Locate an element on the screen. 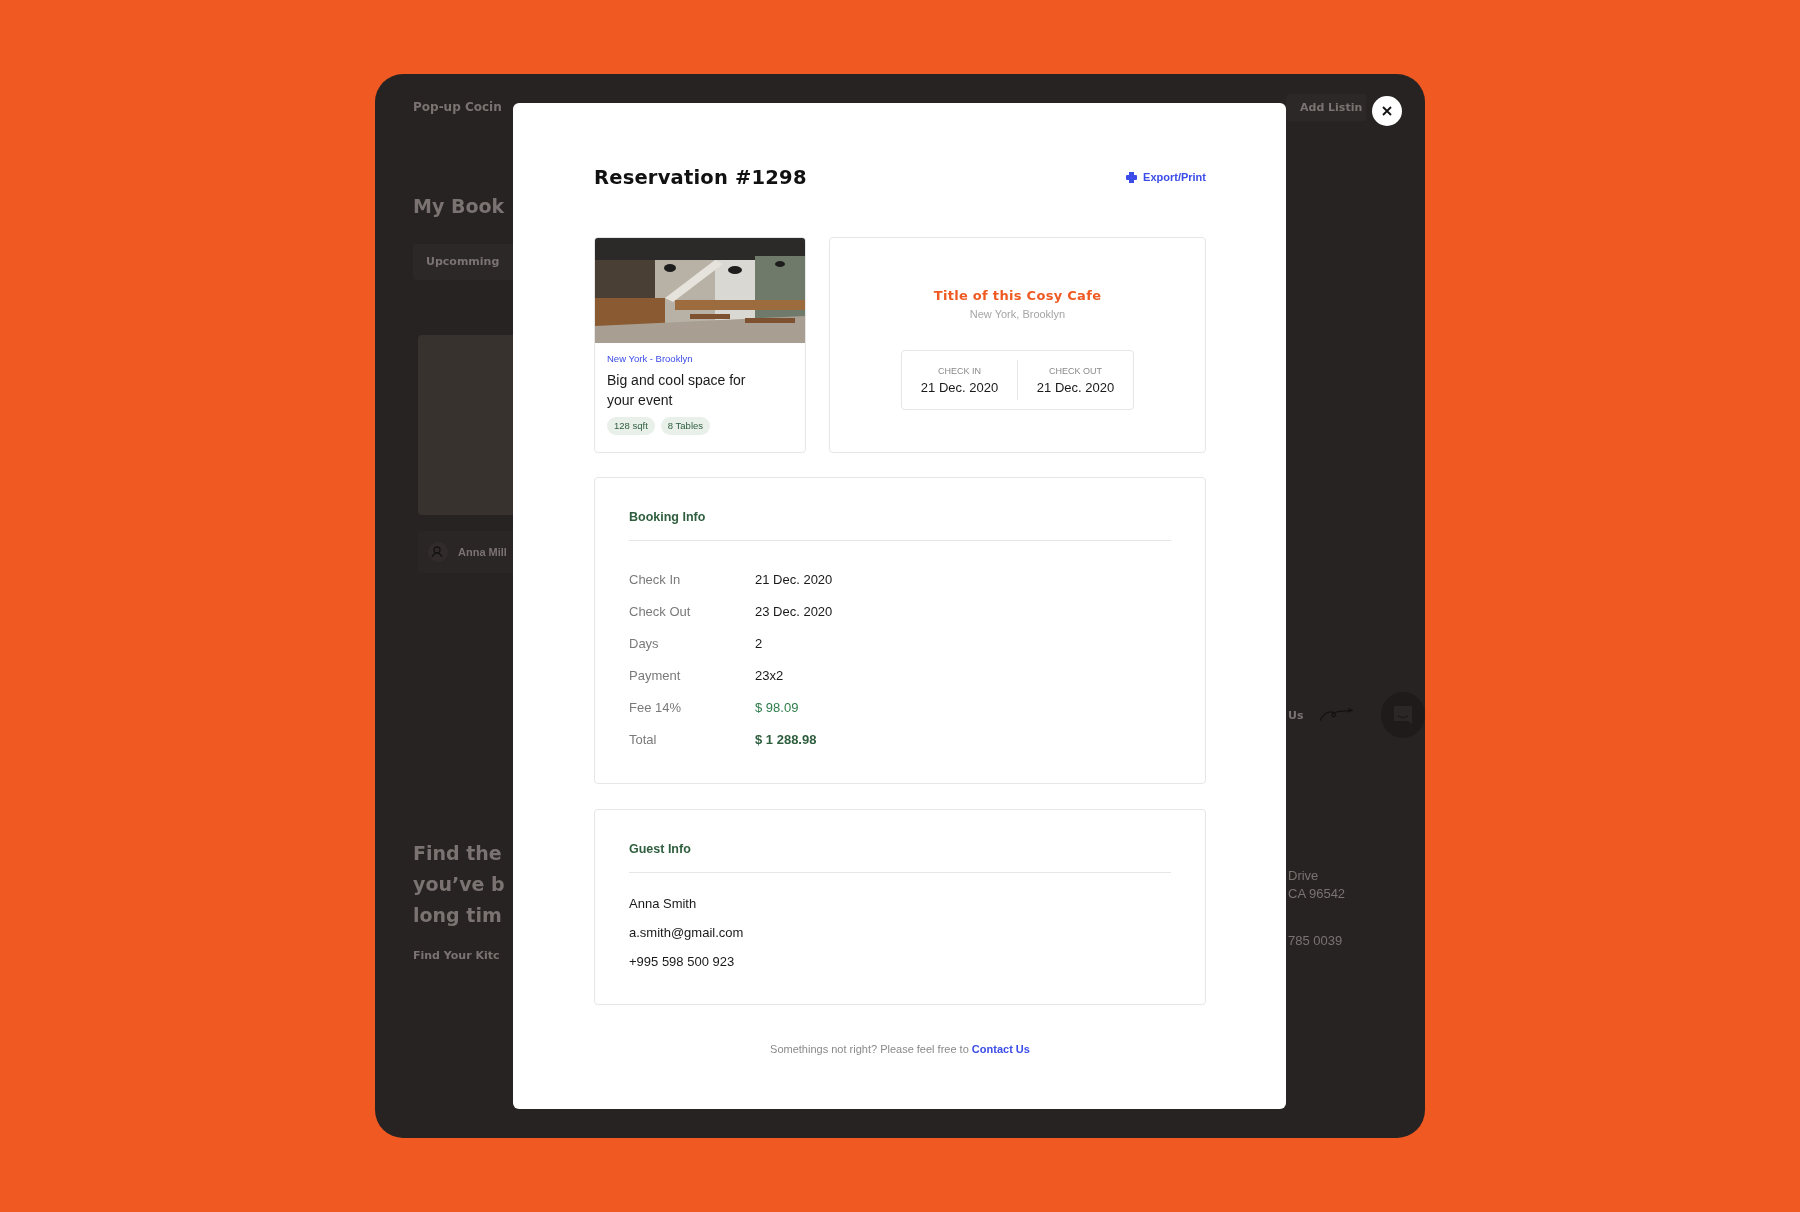  person-icon is located at coordinates (438, 552).